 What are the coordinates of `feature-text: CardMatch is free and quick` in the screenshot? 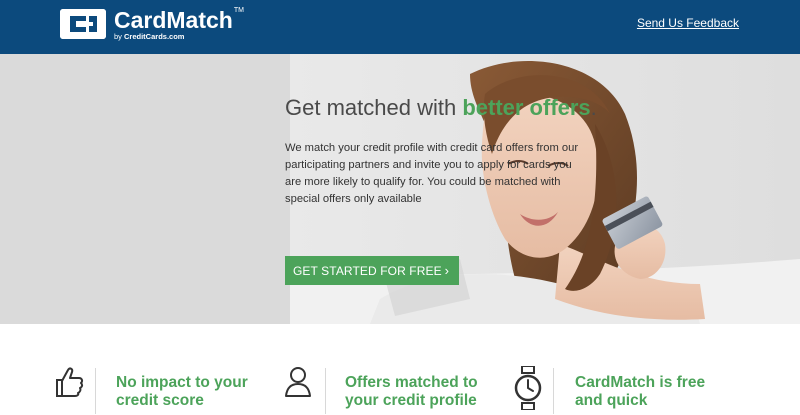 It's located at (640, 392).